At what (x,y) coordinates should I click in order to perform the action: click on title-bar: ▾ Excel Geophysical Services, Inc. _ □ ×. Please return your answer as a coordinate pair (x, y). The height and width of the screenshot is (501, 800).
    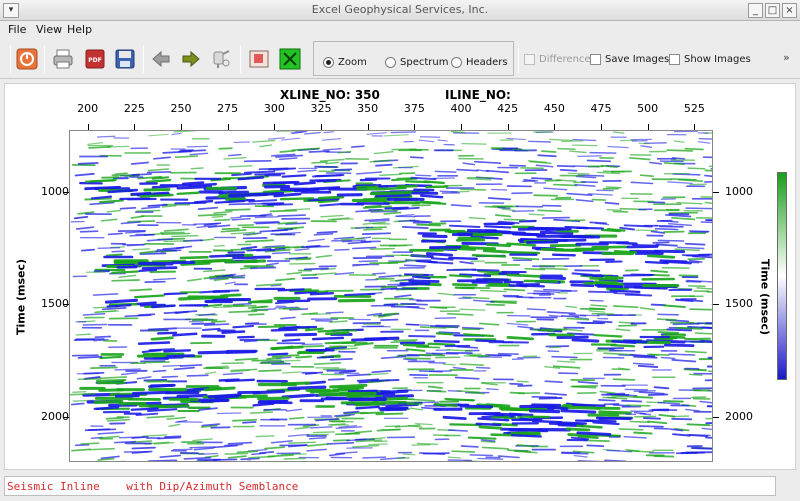
    Looking at the image, I should click on (400, 10).